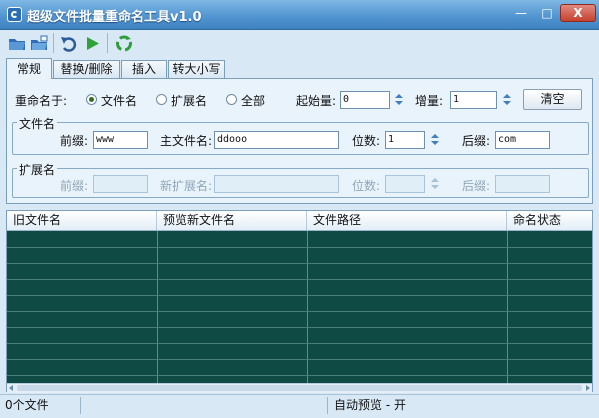 This screenshot has width=599, height=418. Describe the element at coordinates (69, 43) in the screenshot. I see `undo-icon` at that location.